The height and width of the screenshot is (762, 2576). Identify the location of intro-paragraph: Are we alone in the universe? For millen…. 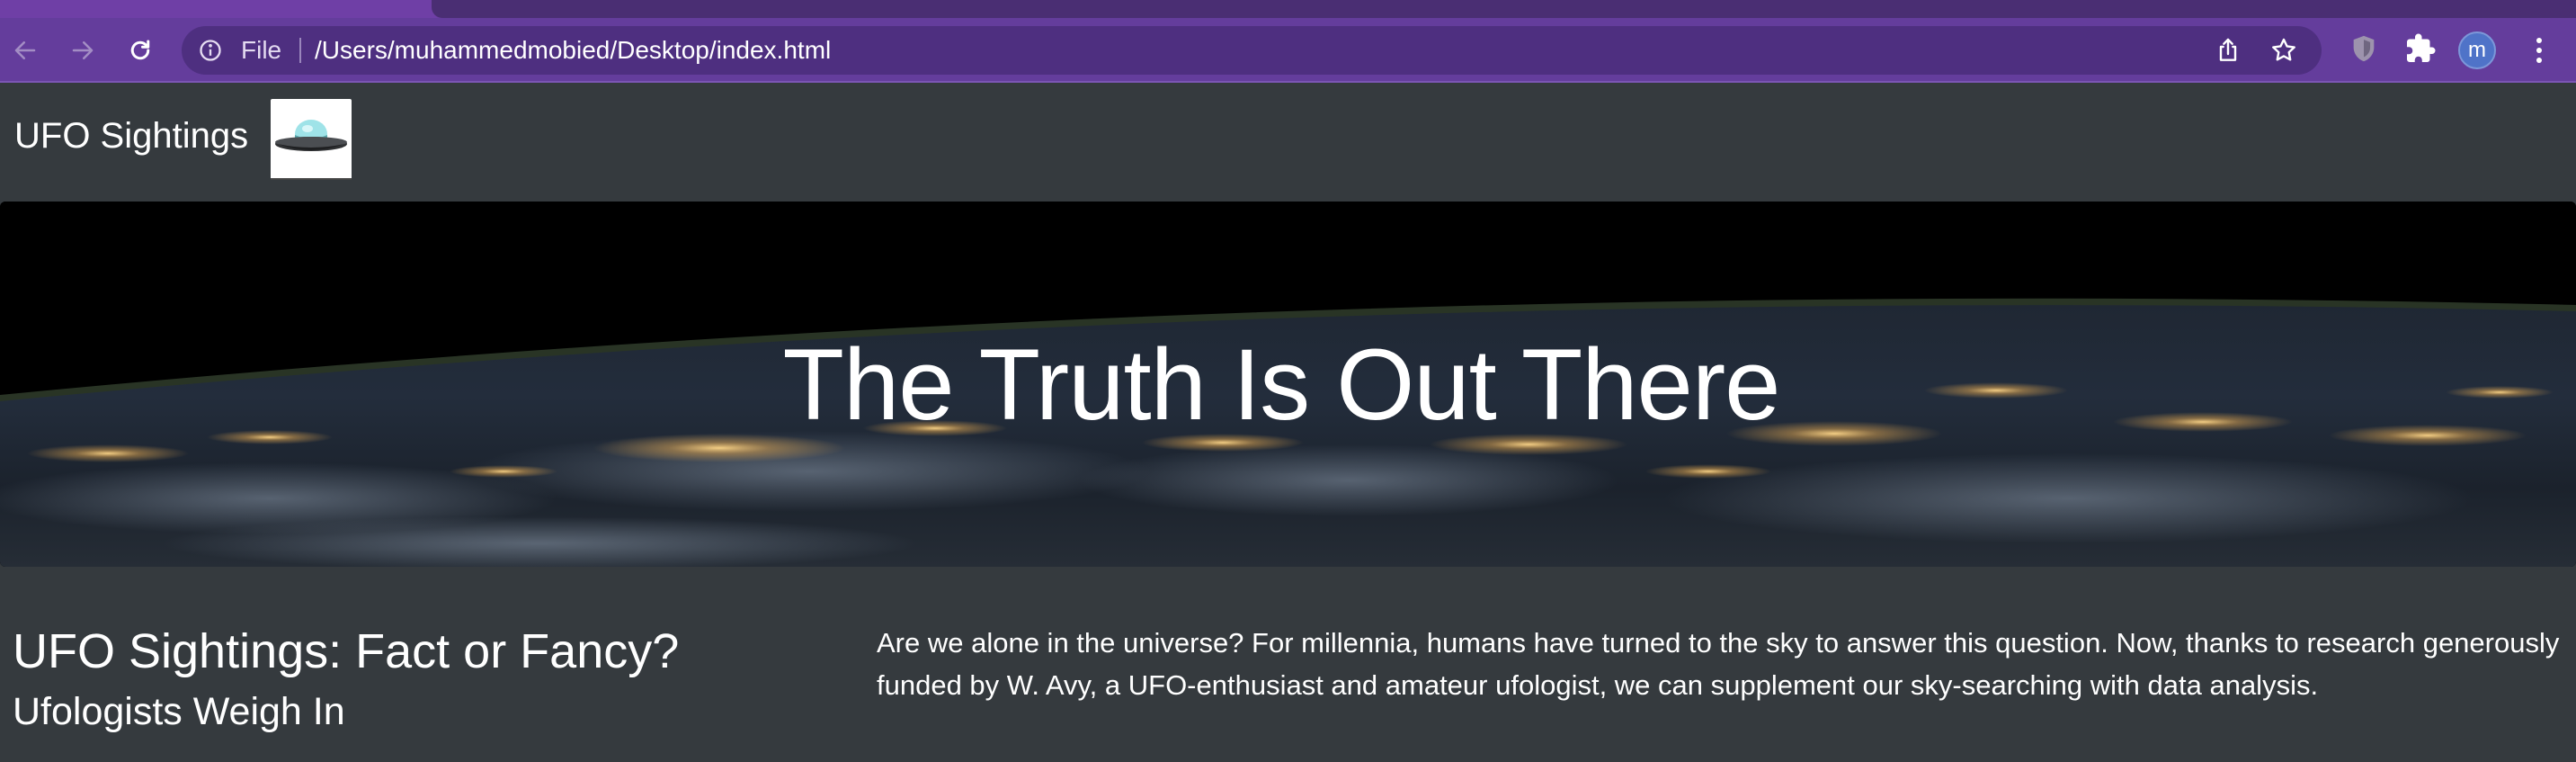
(1719, 664).